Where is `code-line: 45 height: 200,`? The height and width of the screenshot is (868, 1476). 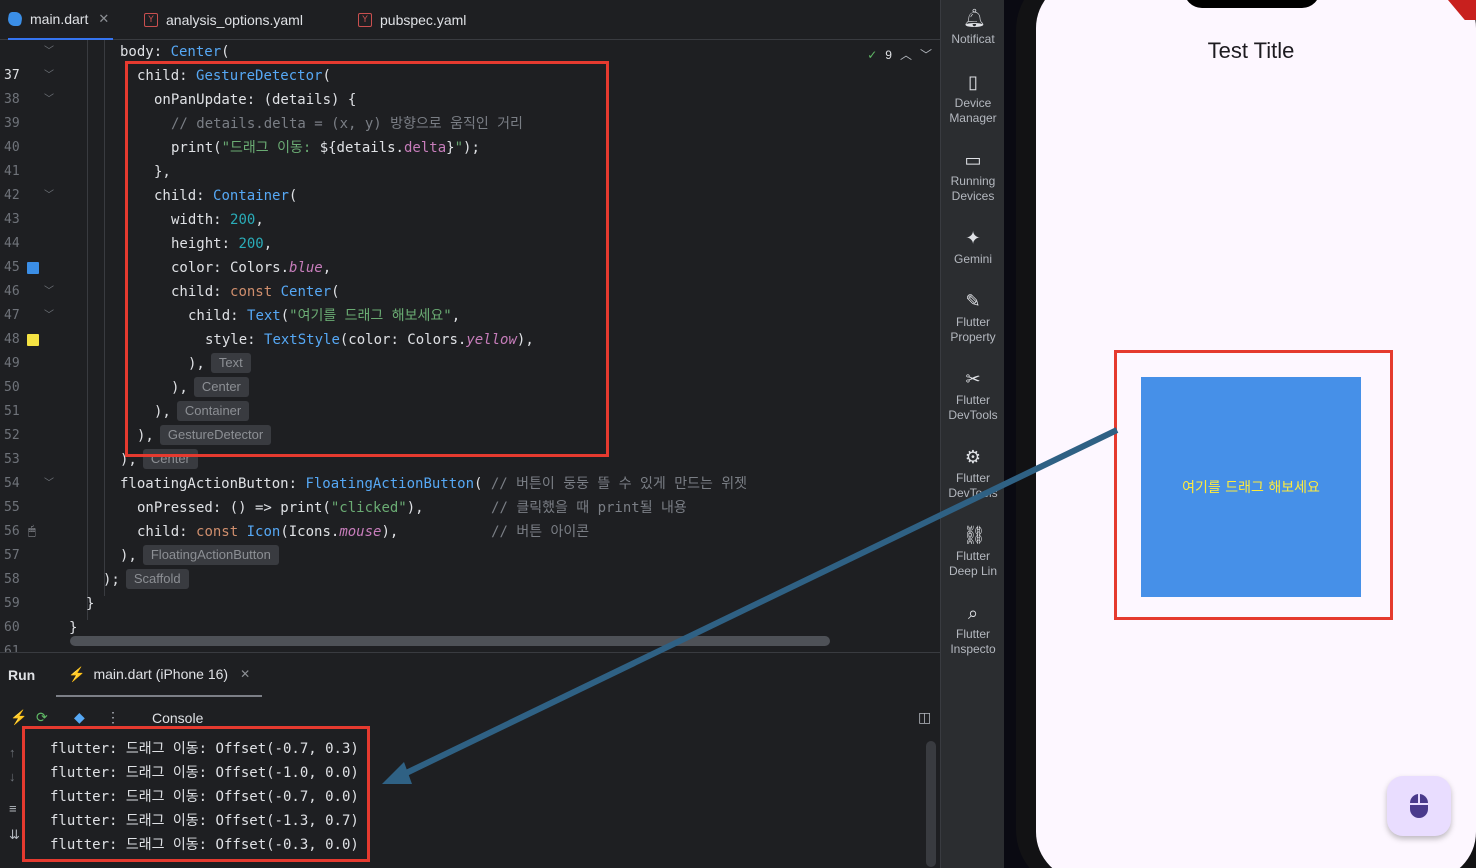 code-line: 45 height: 200, is located at coordinates (470, 253).